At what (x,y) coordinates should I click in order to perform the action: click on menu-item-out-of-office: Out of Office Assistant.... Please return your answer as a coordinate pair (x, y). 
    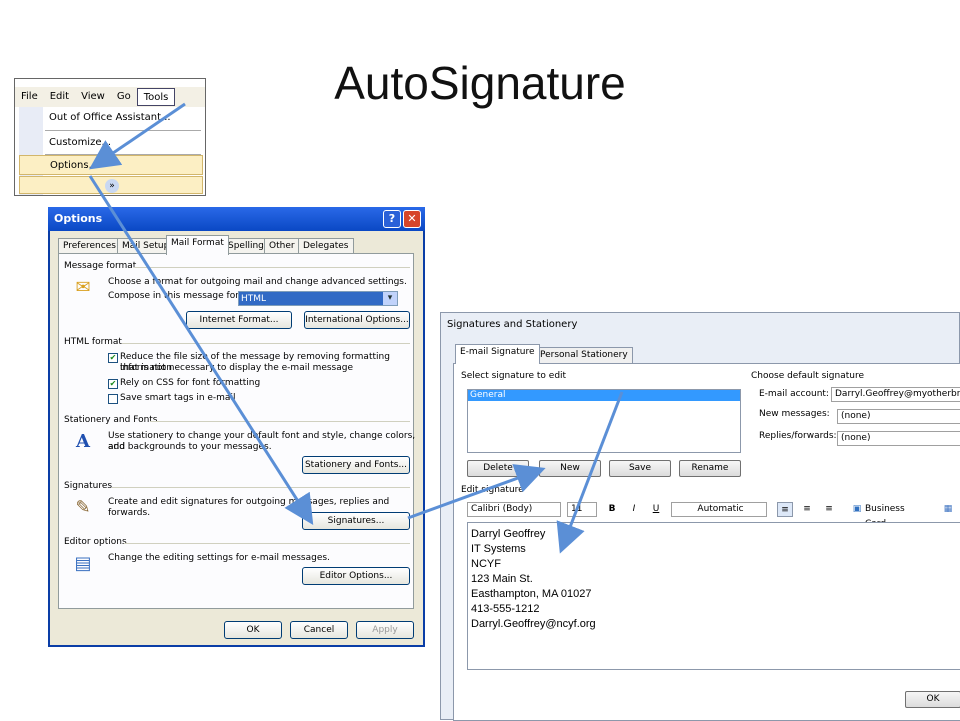
    Looking at the image, I should click on (111, 118).